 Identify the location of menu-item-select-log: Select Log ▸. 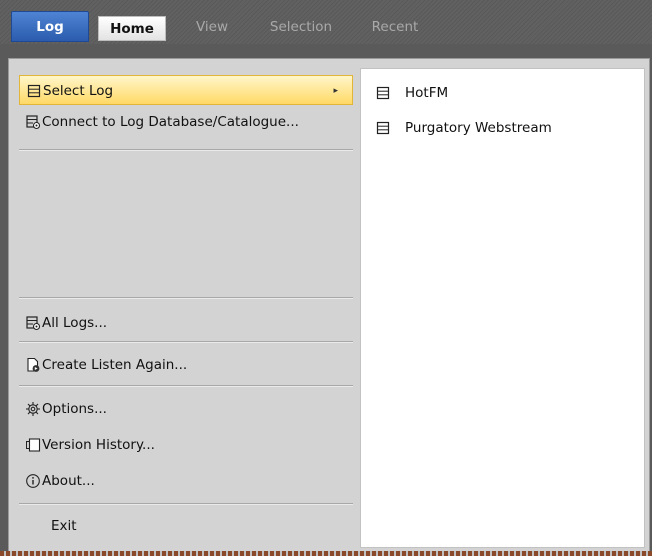
(186, 90).